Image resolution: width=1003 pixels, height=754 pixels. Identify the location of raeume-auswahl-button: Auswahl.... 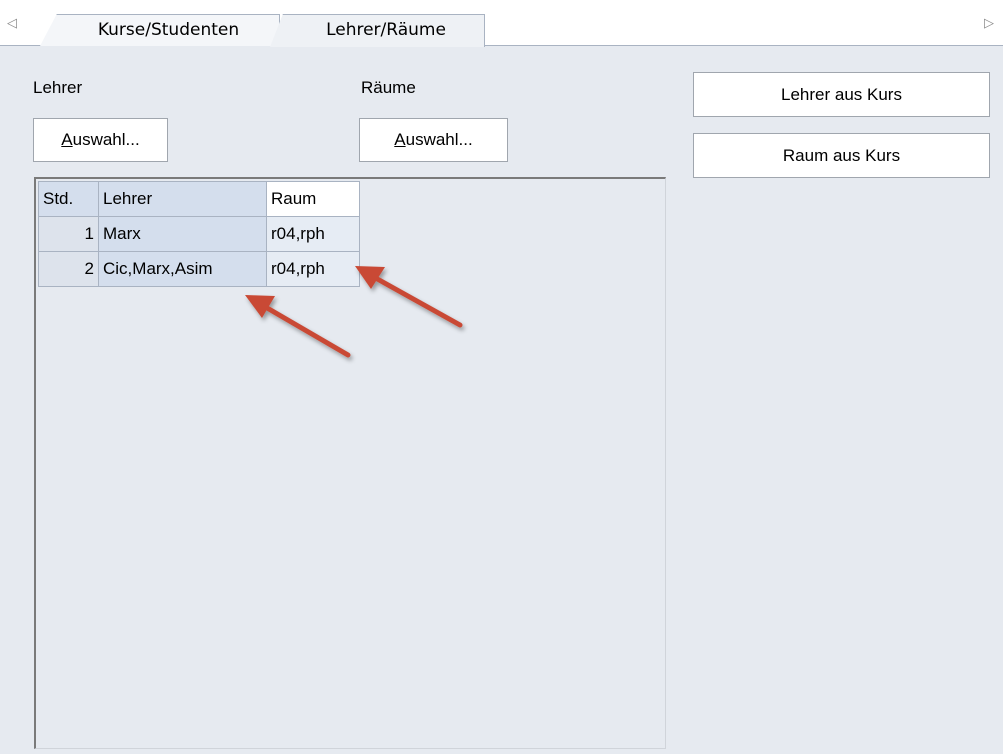
(433, 140).